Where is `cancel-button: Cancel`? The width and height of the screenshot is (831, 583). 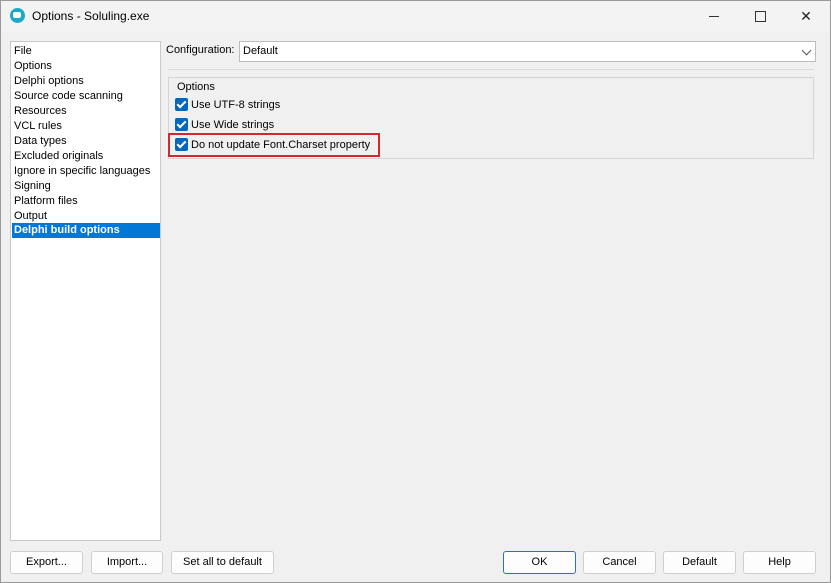 cancel-button: Cancel is located at coordinates (619, 562).